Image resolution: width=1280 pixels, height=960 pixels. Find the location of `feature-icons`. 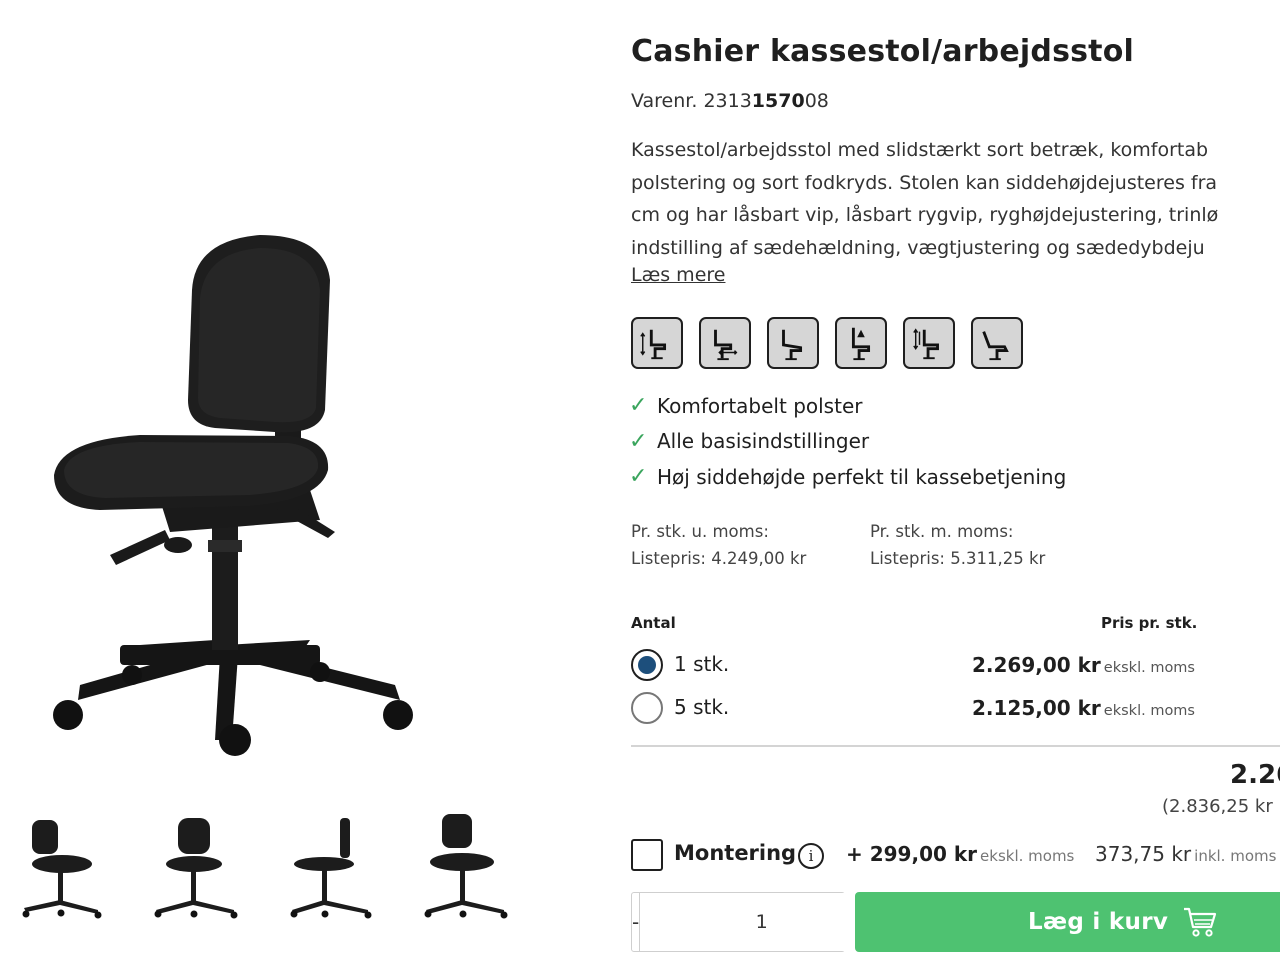

feature-icons is located at coordinates (827, 343).